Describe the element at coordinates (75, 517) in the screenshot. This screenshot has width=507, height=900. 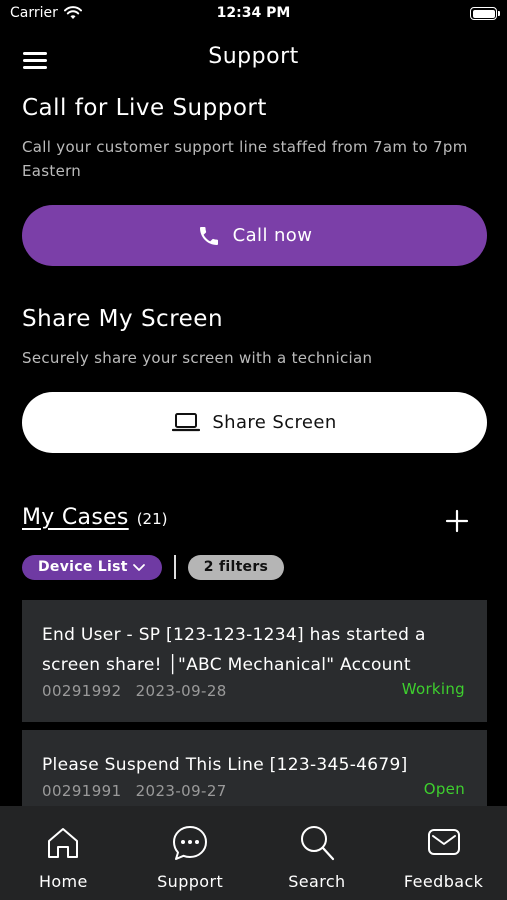
I see `my-cases-link: My Cases` at that location.